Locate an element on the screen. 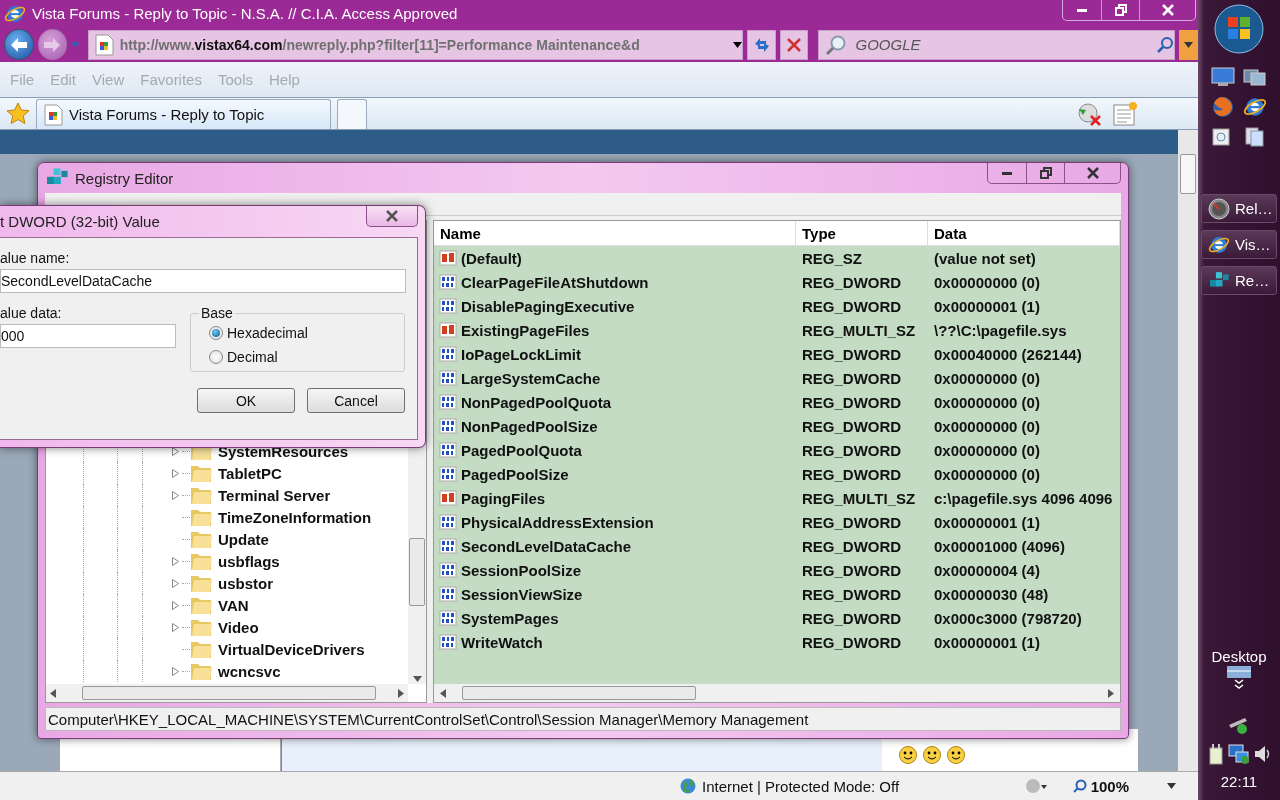 Image resolution: width=1280 pixels, height=800 pixels. windows-stack-icon is located at coordinates (1255, 77).